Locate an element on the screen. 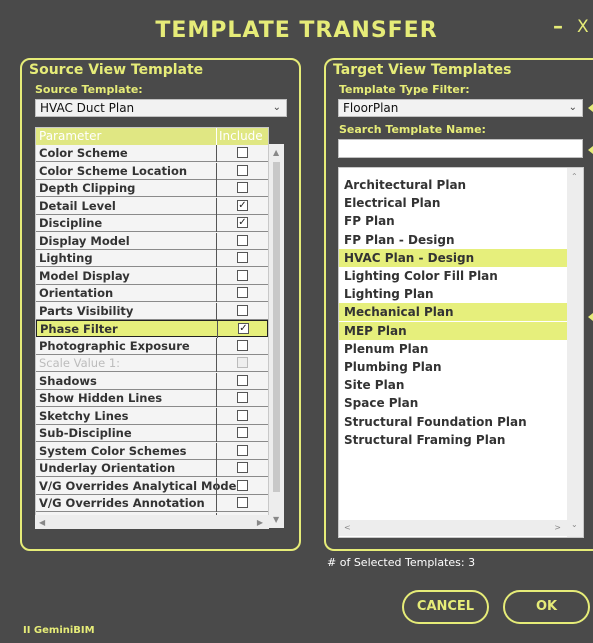 This screenshot has width=593, height=643. template-list-item: Lighting Plan is located at coordinates (453, 294).